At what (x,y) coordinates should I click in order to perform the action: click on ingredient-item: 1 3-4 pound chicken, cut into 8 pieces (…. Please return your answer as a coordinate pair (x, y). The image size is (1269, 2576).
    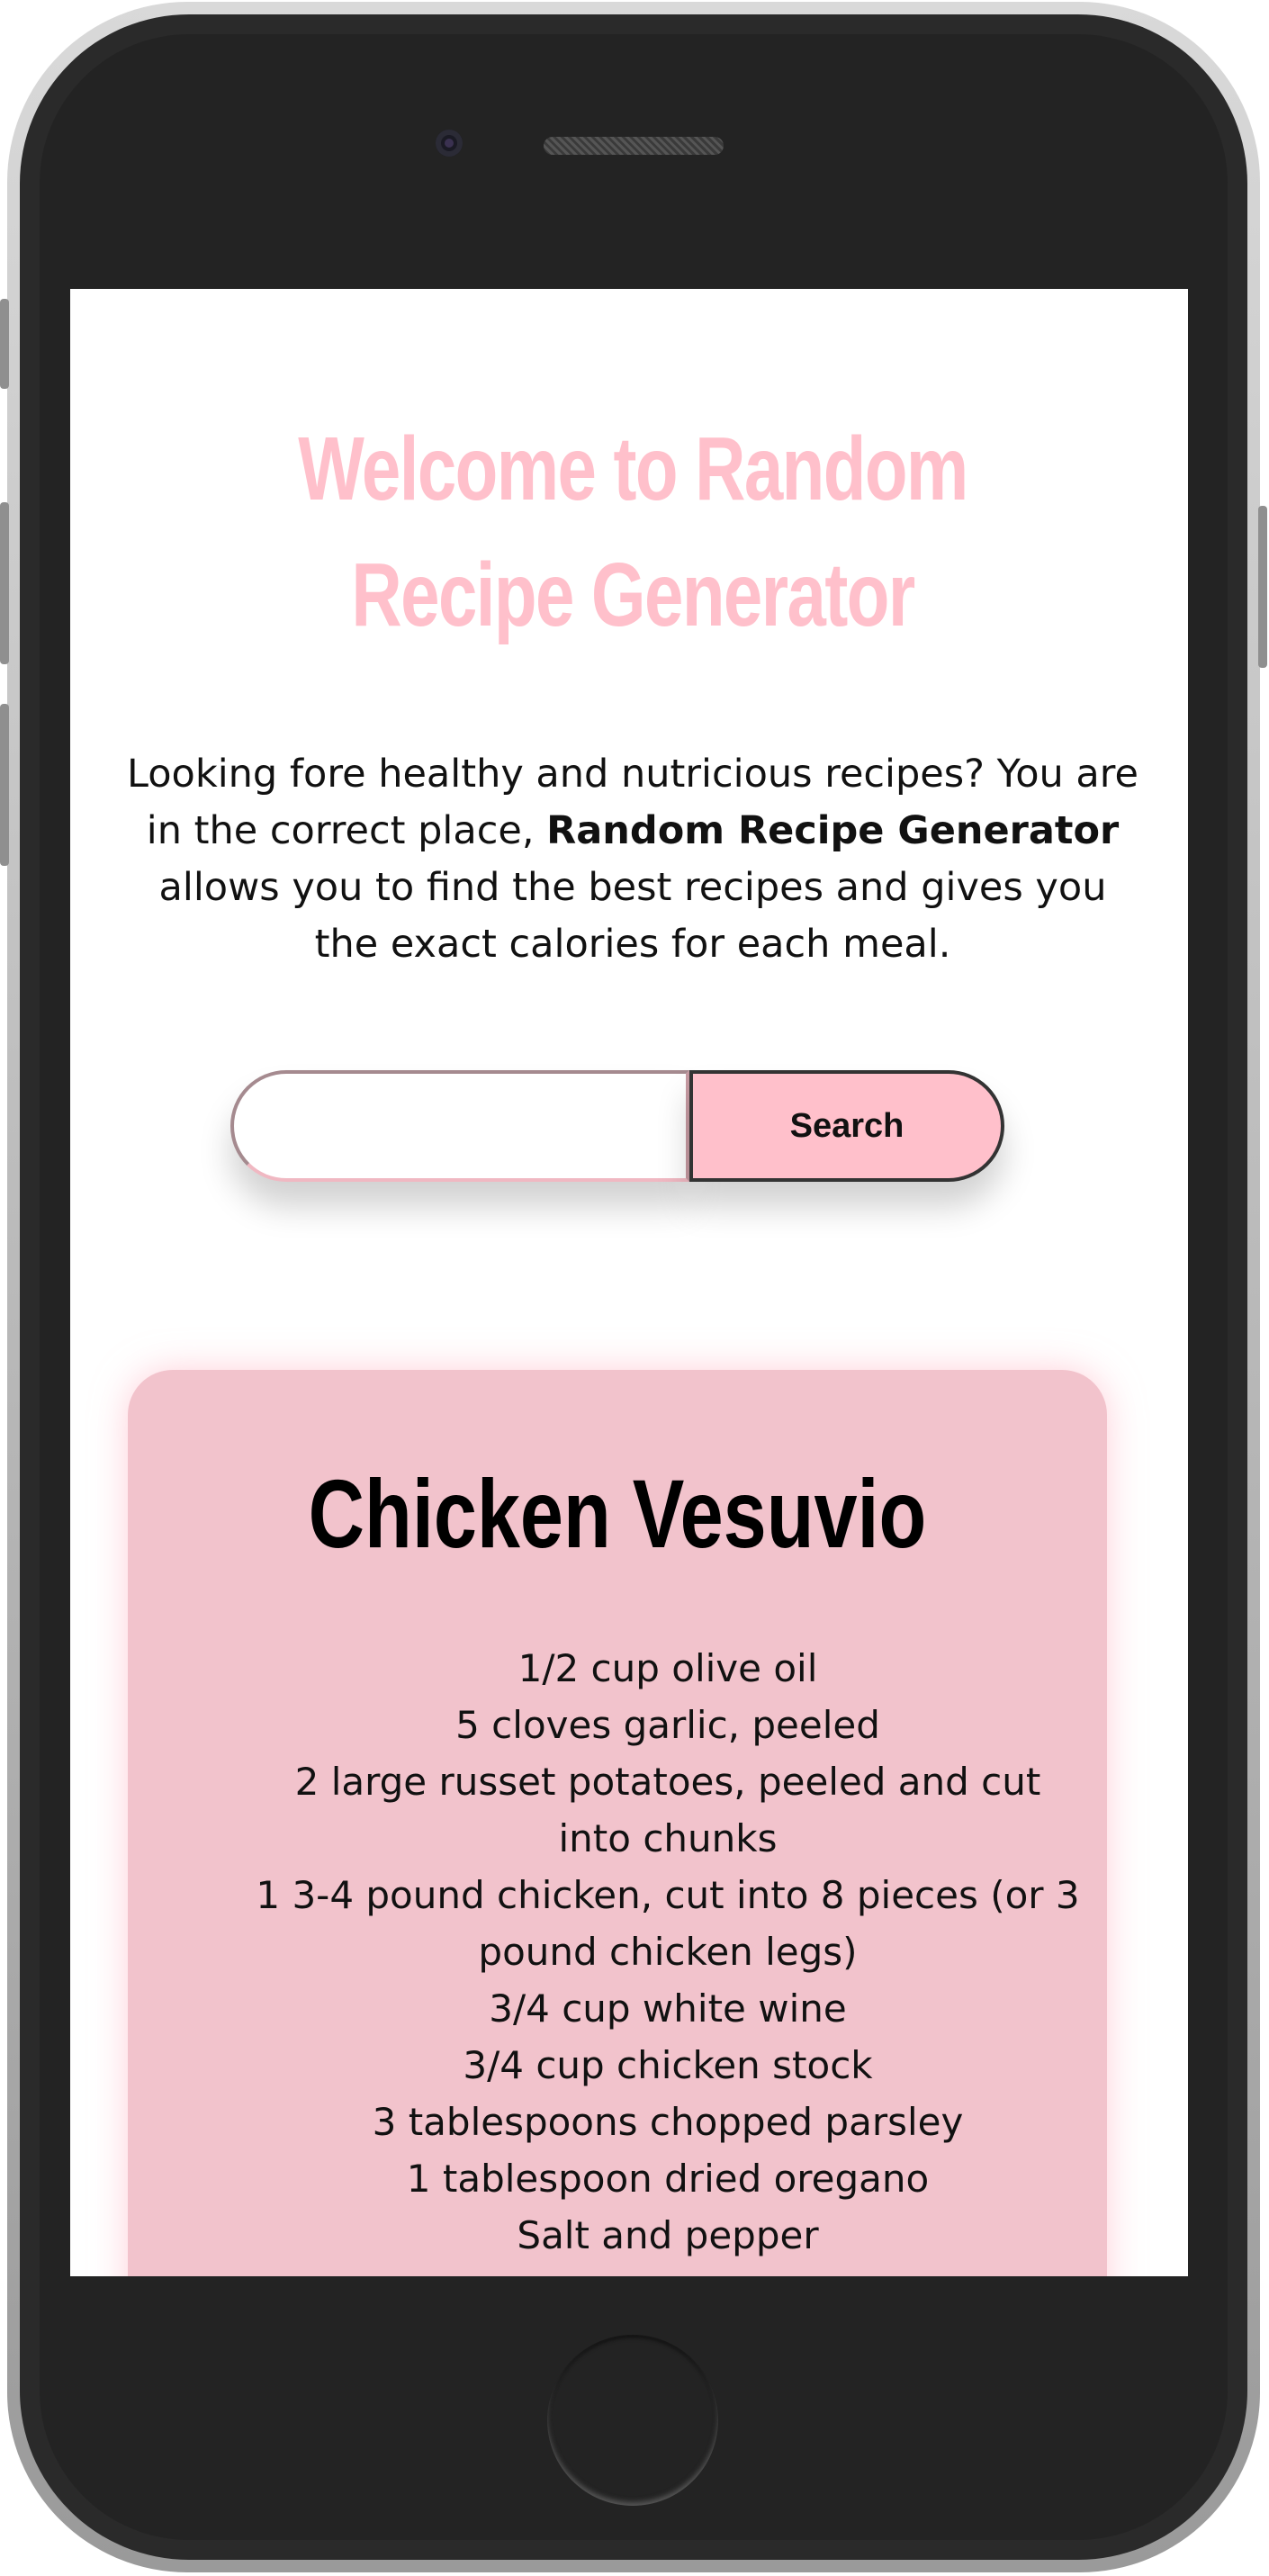
    Looking at the image, I should click on (668, 1923).